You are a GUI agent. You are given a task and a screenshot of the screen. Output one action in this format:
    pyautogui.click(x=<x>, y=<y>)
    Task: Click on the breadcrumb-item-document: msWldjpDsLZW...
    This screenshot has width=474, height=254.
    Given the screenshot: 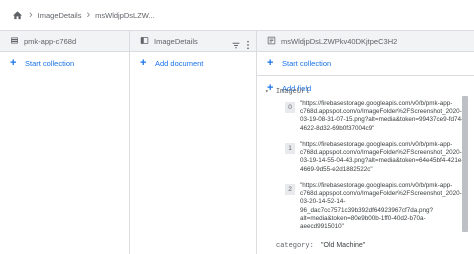 What is the action you would take?
    pyautogui.click(x=125, y=15)
    